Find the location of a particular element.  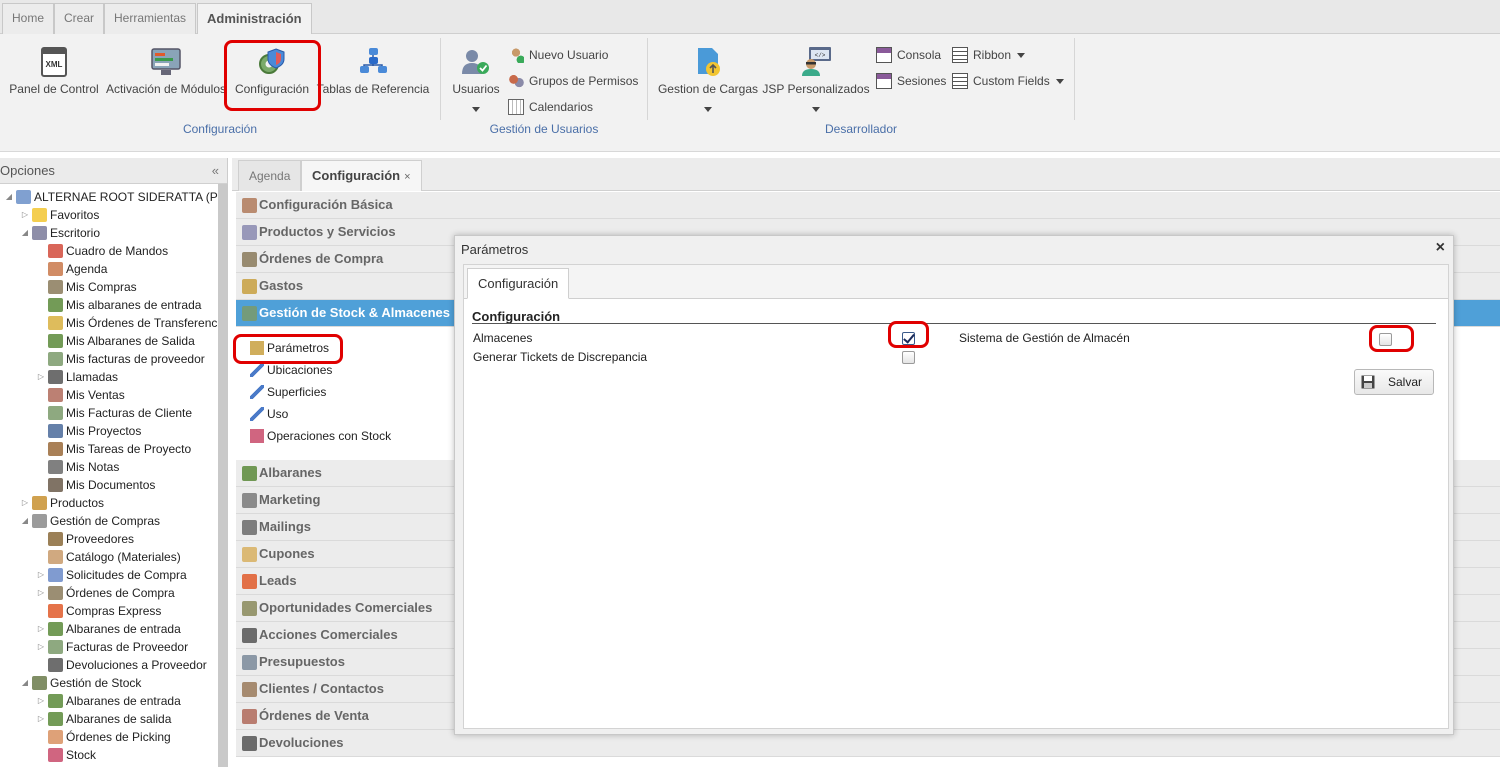

tree-item-label: Gestión de Compras is located at coordinates (105, 521).